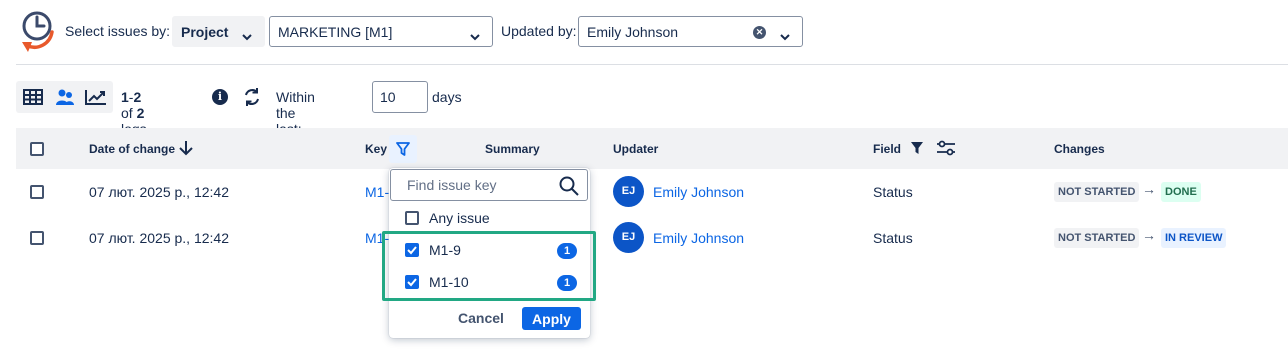 This screenshot has width=1288, height=357. What do you see at coordinates (186, 149) in the screenshot?
I see `sort-descending-icon` at bounding box center [186, 149].